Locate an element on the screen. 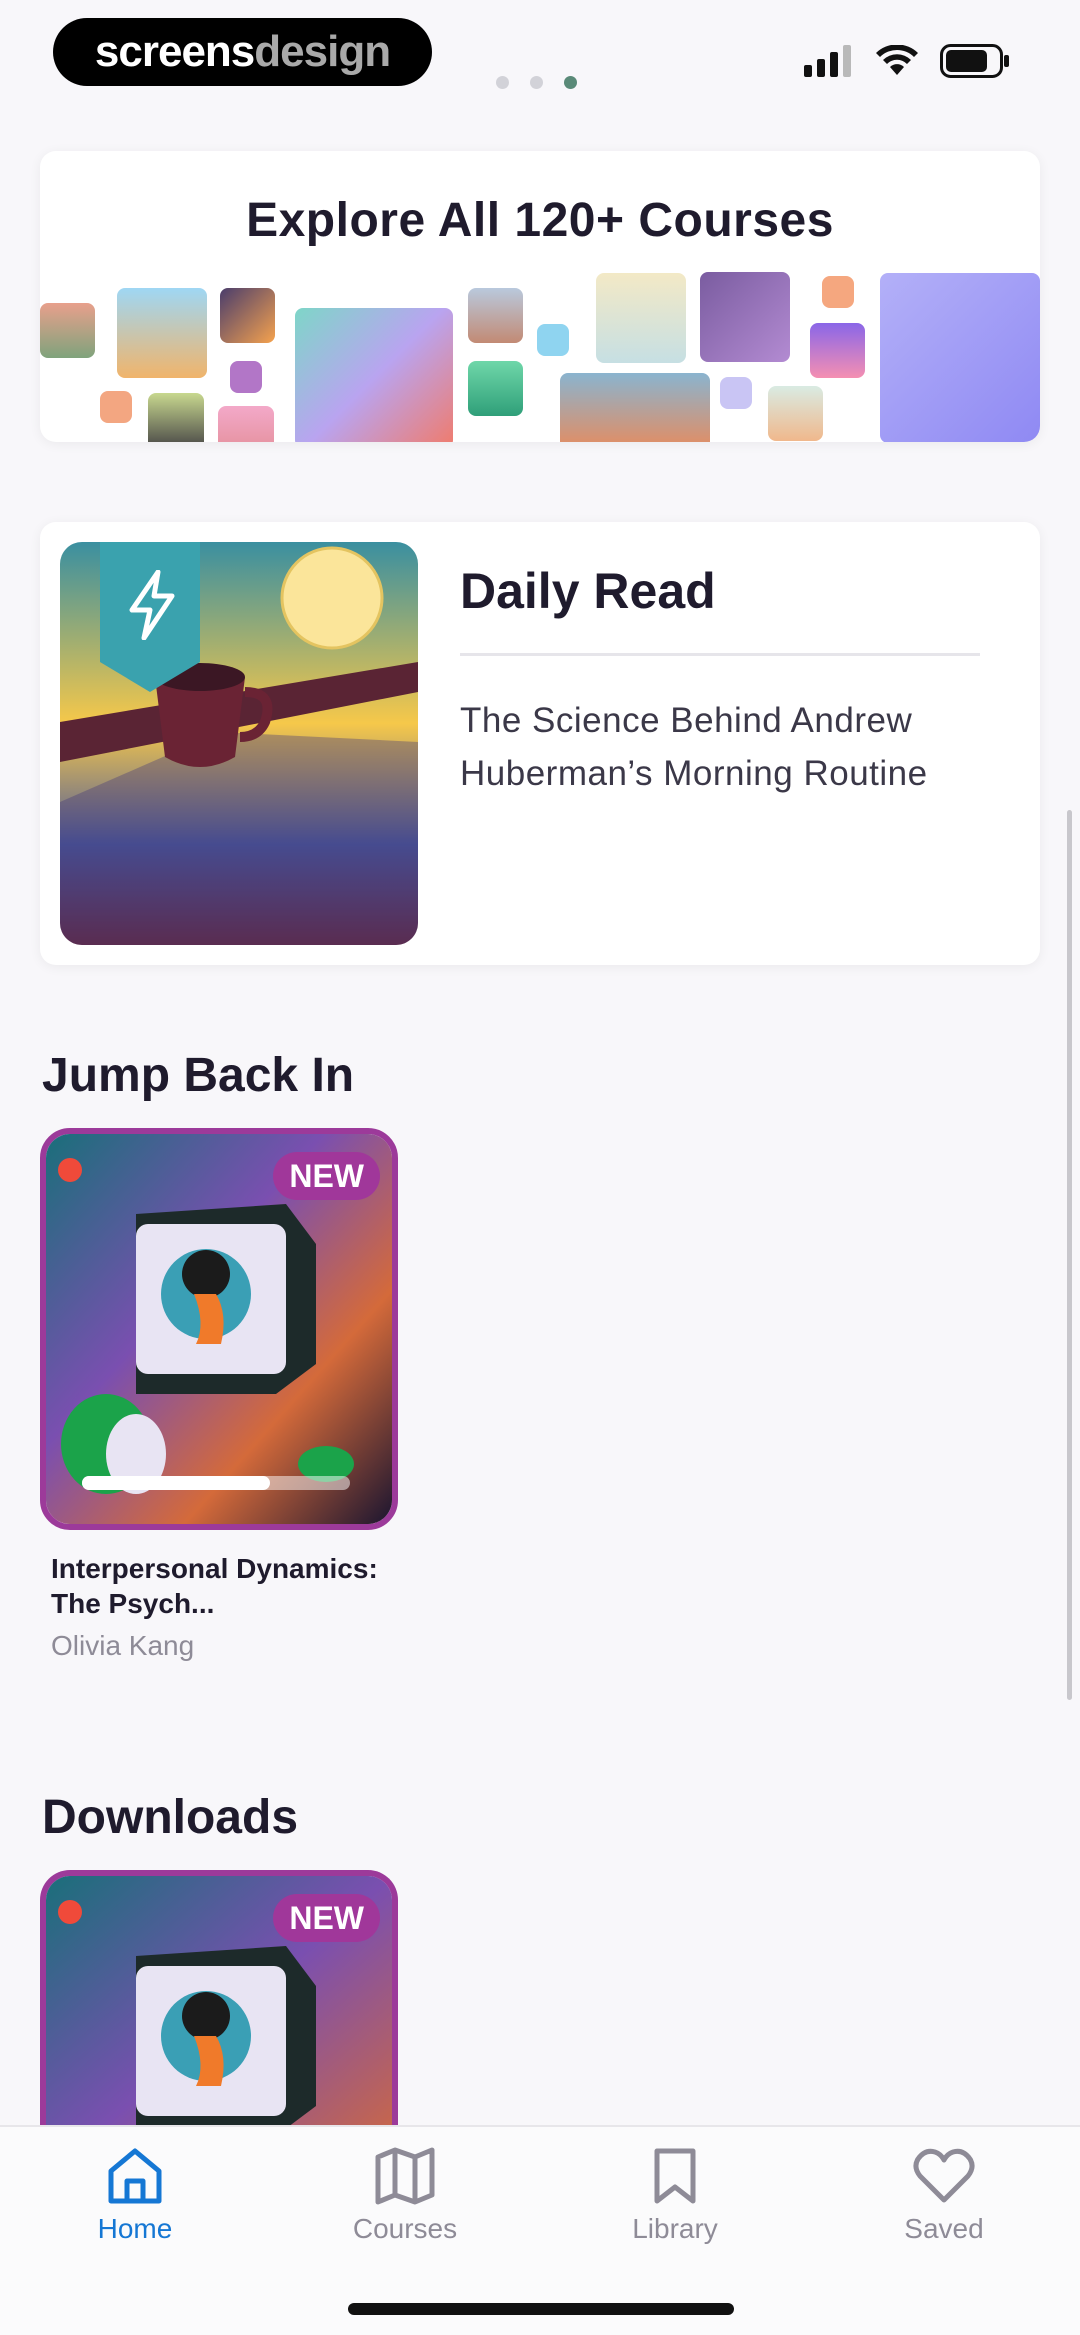 Image resolution: width=1080 pixels, height=2335 pixels. tab-home: Home is located at coordinates (135, 2196).